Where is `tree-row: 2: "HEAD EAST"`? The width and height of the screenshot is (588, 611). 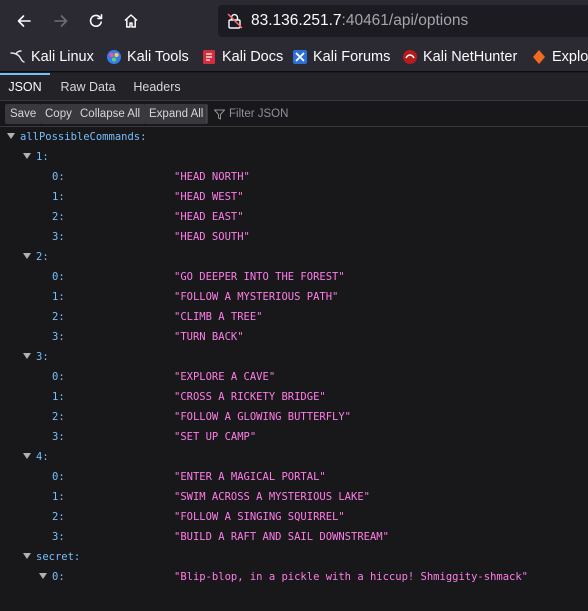
tree-row: 2: "HEAD EAST" is located at coordinates (294, 217).